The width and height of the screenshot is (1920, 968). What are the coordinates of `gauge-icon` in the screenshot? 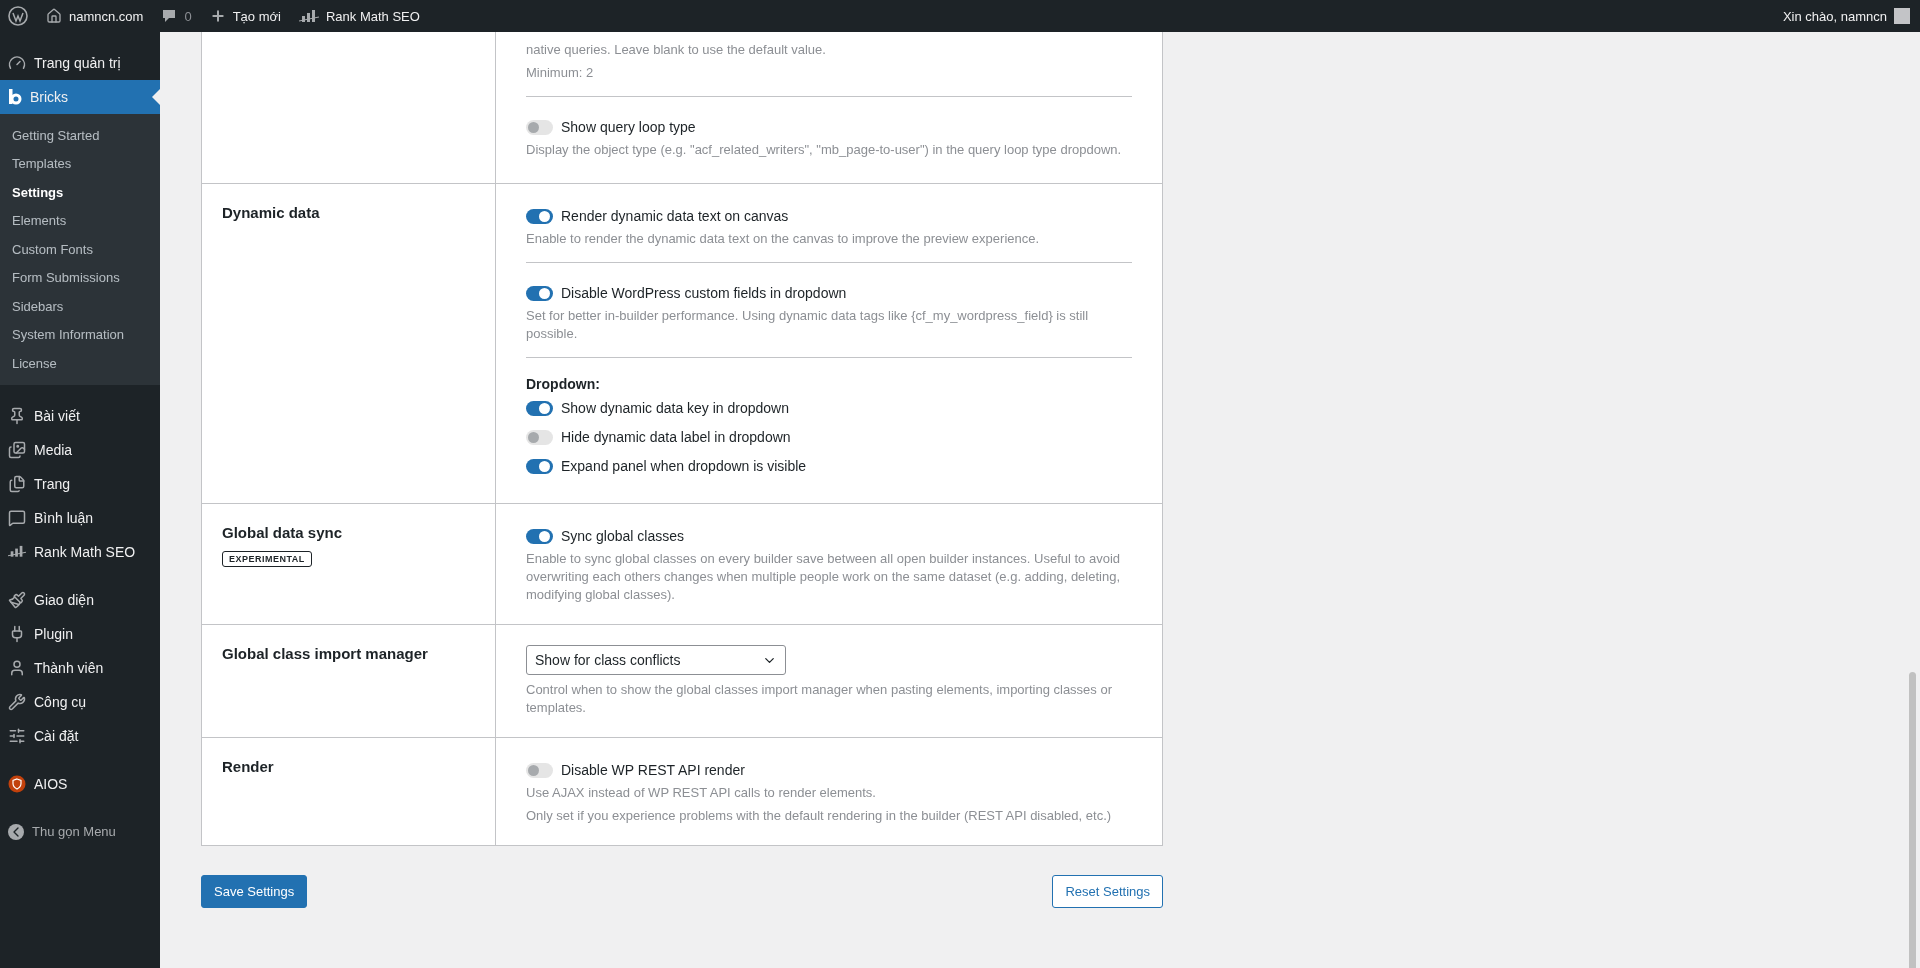 It's located at (17, 63).